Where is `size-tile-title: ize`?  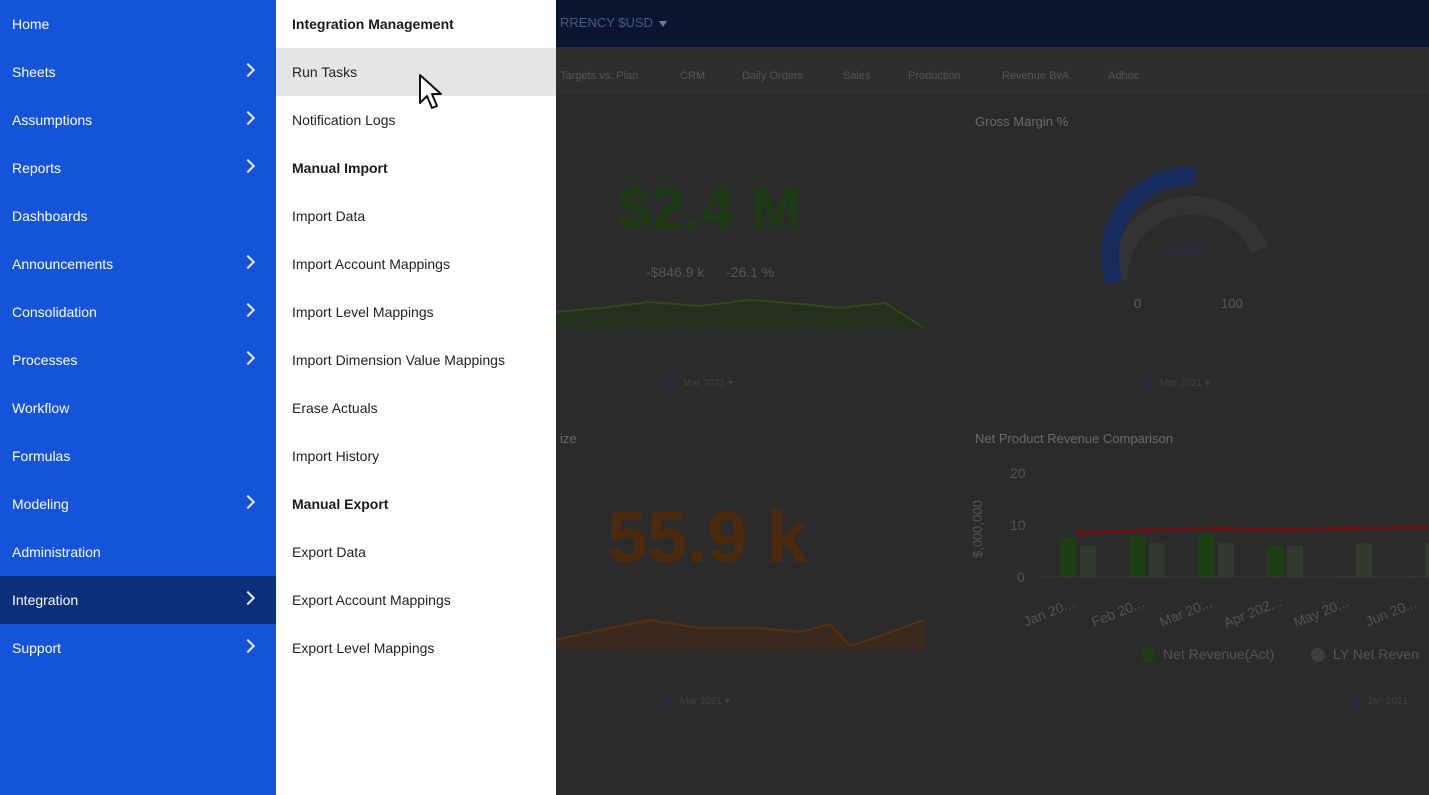 size-tile-title: ize is located at coordinates (568, 438).